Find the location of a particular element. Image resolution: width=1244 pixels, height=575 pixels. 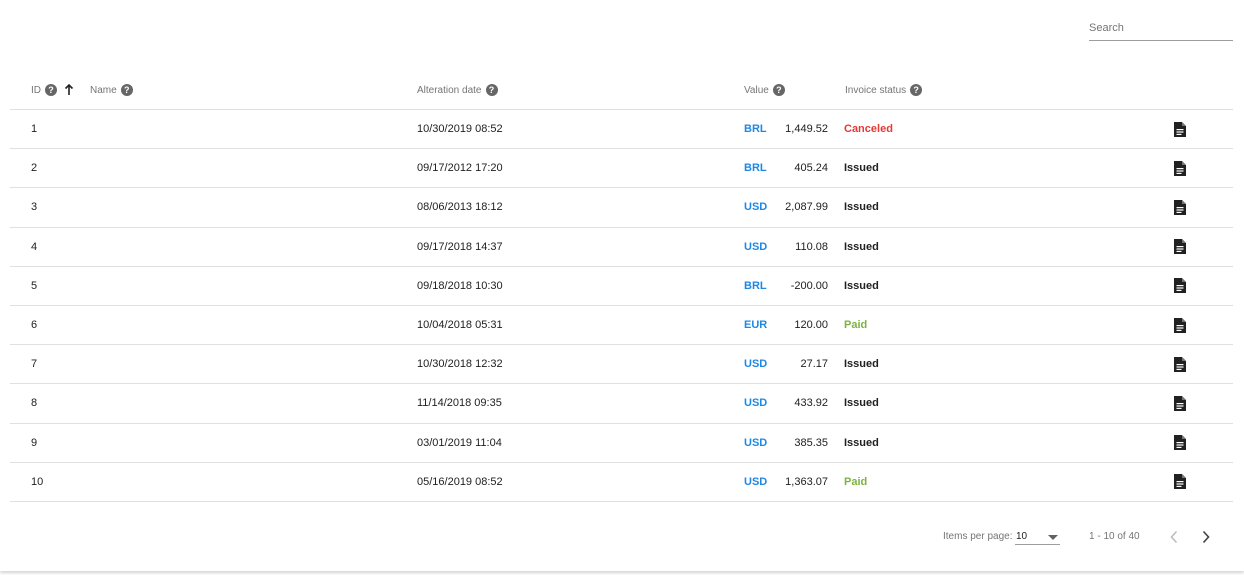

column-header-alteration-date: Alteration date ? is located at coordinates (457, 90).